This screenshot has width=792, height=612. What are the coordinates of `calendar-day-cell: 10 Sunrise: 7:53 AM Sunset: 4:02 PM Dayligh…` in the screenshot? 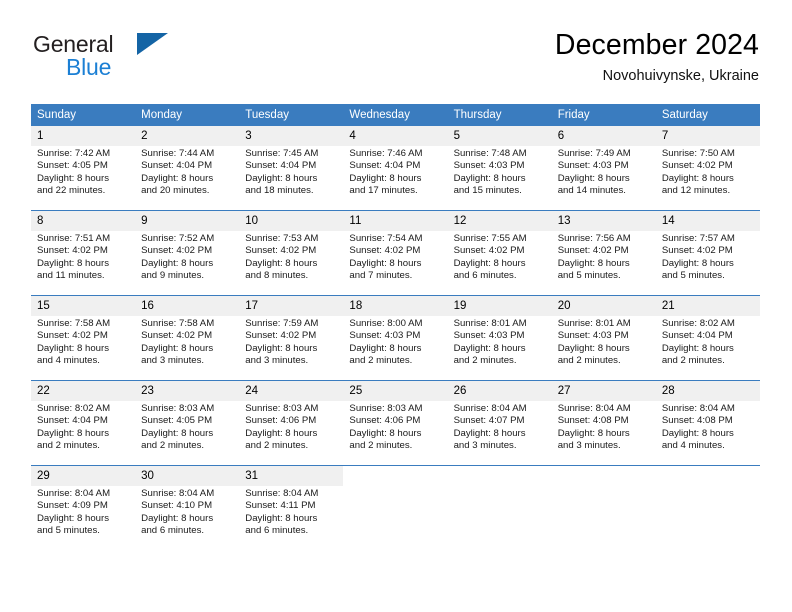 It's located at (291, 253).